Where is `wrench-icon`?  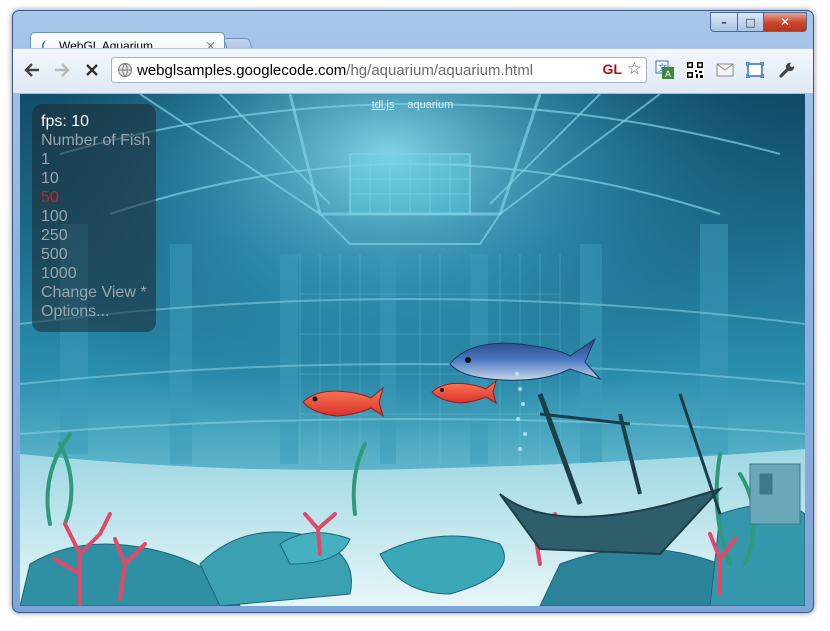 wrench-icon is located at coordinates (787, 70).